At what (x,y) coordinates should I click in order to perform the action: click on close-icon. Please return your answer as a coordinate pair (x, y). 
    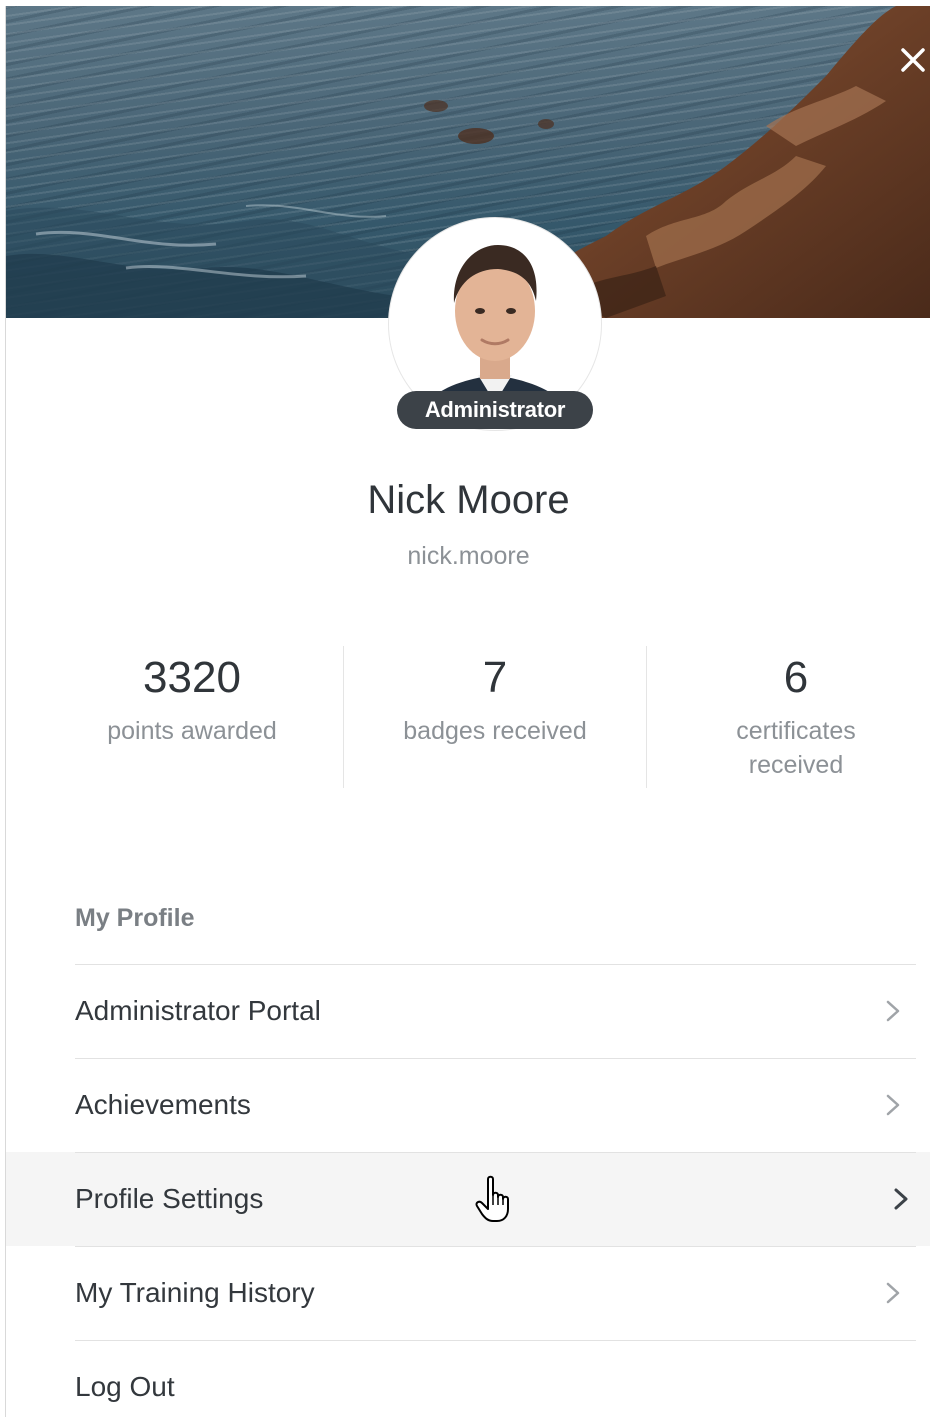
    Looking at the image, I should click on (913, 60).